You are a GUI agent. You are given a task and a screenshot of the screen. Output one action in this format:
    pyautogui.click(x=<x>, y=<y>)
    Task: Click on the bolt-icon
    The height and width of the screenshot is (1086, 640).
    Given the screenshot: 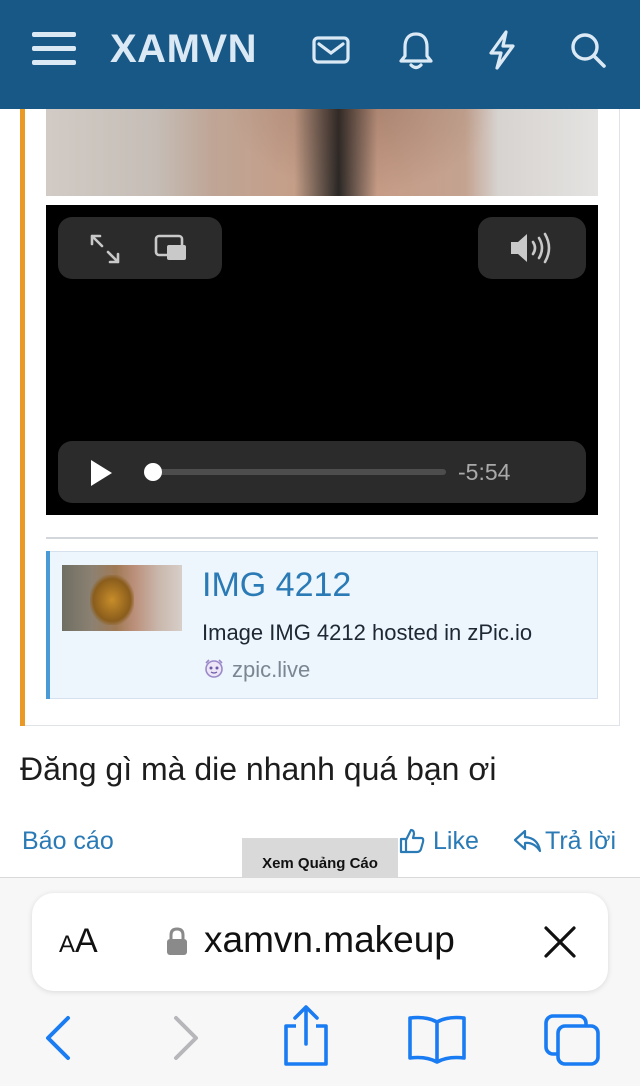 What is the action you would take?
    pyautogui.click(x=502, y=50)
    